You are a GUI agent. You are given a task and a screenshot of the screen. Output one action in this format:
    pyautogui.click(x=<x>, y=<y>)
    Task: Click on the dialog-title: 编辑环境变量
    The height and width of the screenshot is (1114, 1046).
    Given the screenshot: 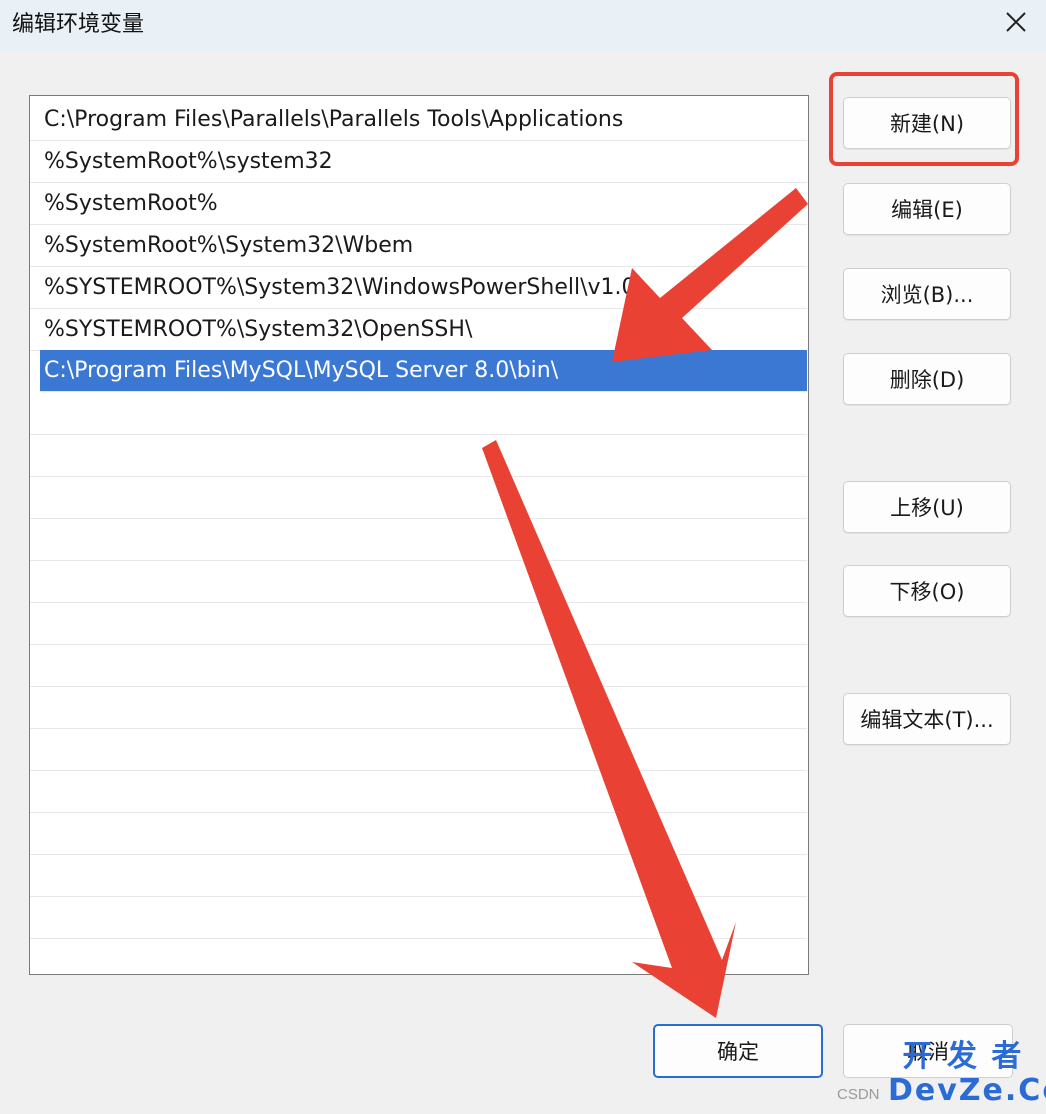 What is the action you would take?
    pyautogui.click(x=78, y=24)
    